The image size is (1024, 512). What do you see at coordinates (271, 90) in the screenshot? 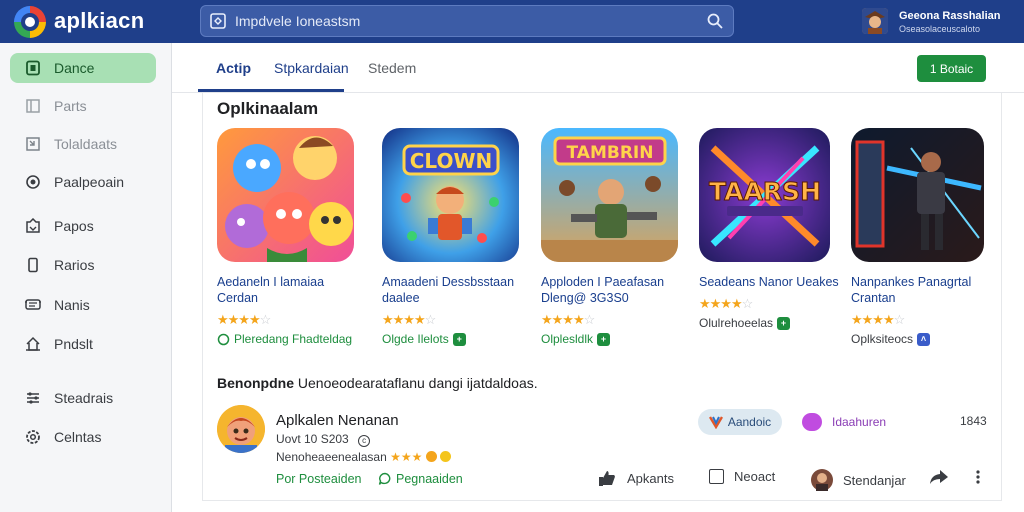
I see `active-tab-indicator` at bounding box center [271, 90].